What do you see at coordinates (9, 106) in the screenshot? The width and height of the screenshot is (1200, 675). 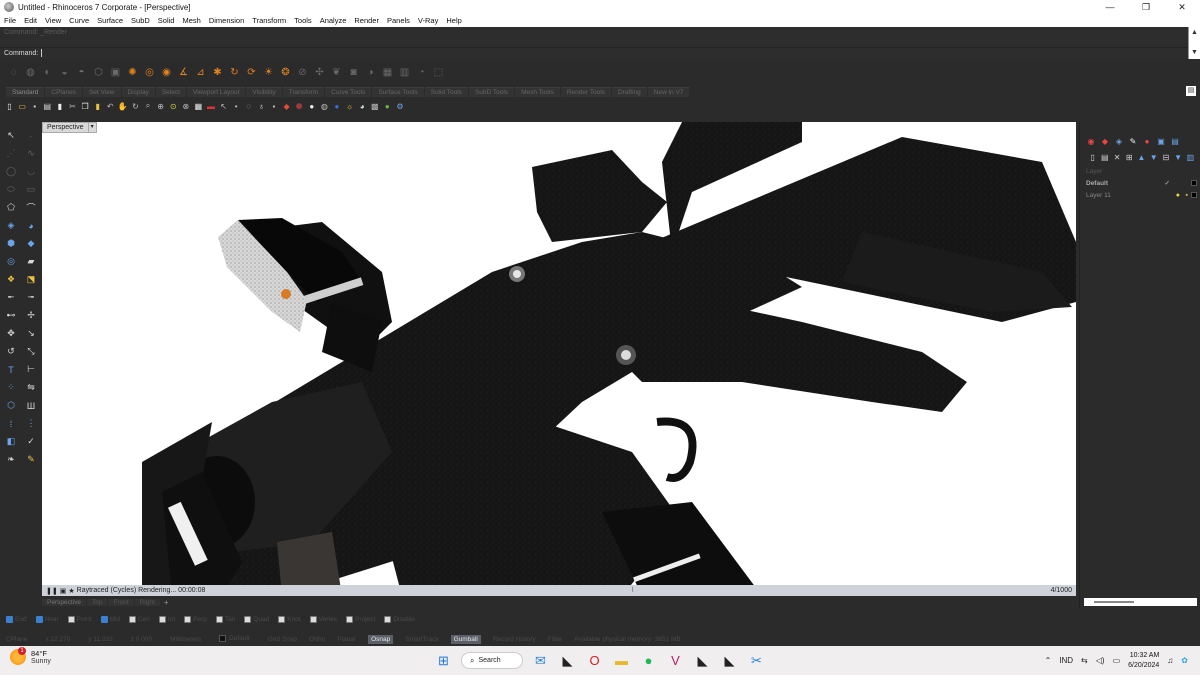 I see `new-file-icon: ▯` at bounding box center [9, 106].